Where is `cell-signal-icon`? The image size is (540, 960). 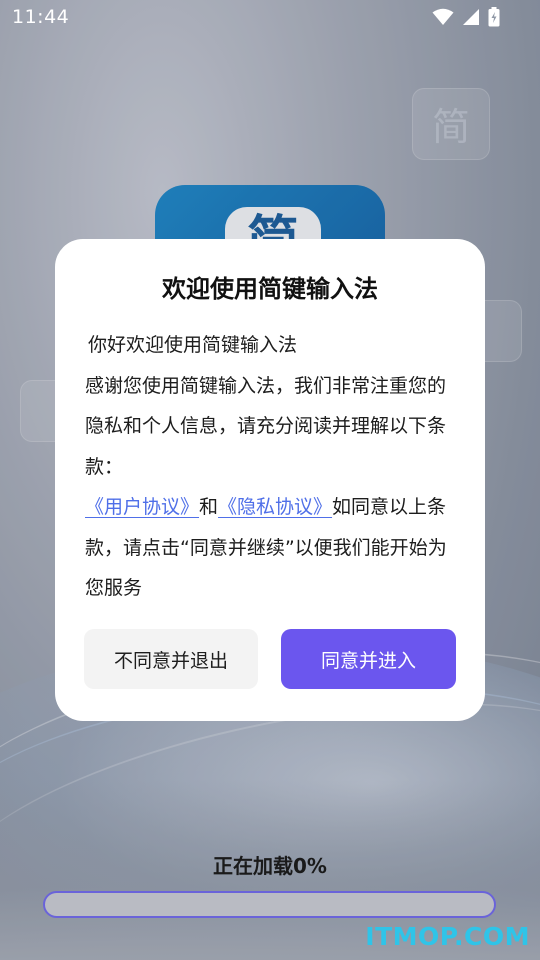
cell-signal-icon is located at coordinates (471, 19).